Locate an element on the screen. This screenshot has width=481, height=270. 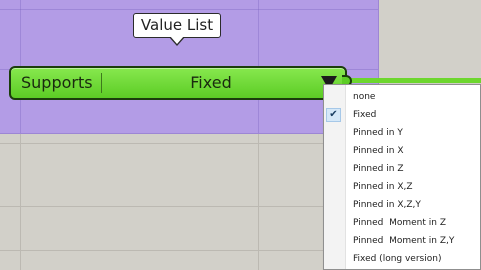
tooltip-pointer-fill is located at coordinates (177, 40).